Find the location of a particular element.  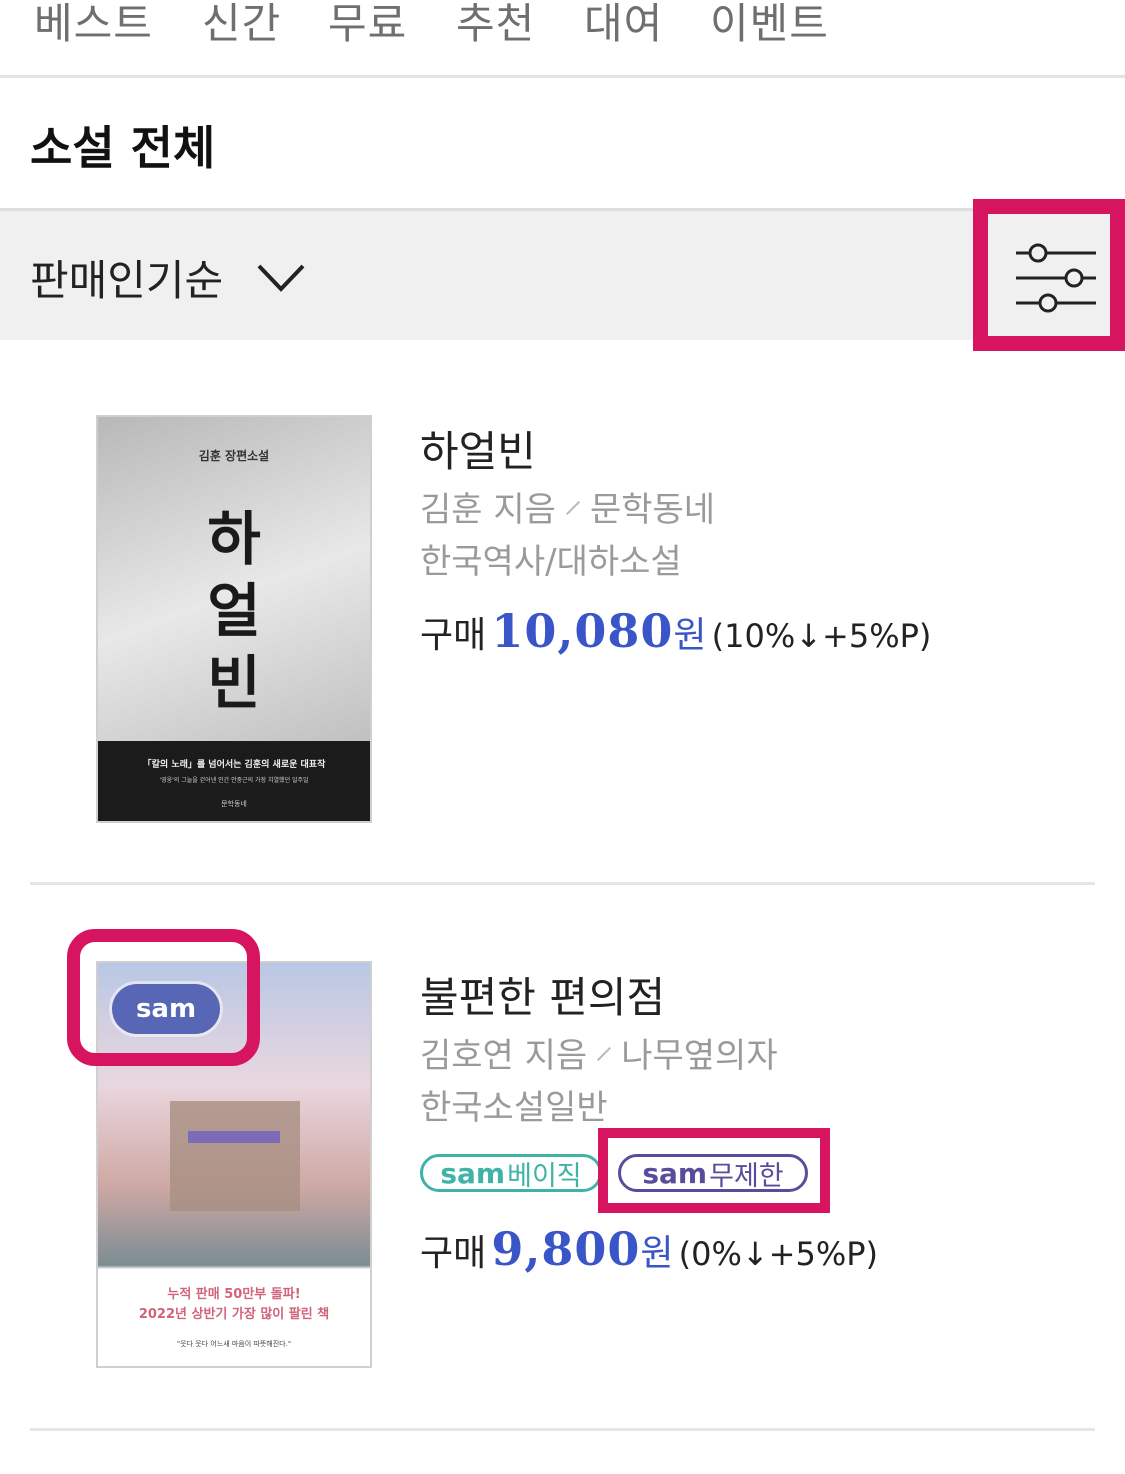

price-discount: (10%↓+5%P) is located at coordinates (821, 636).